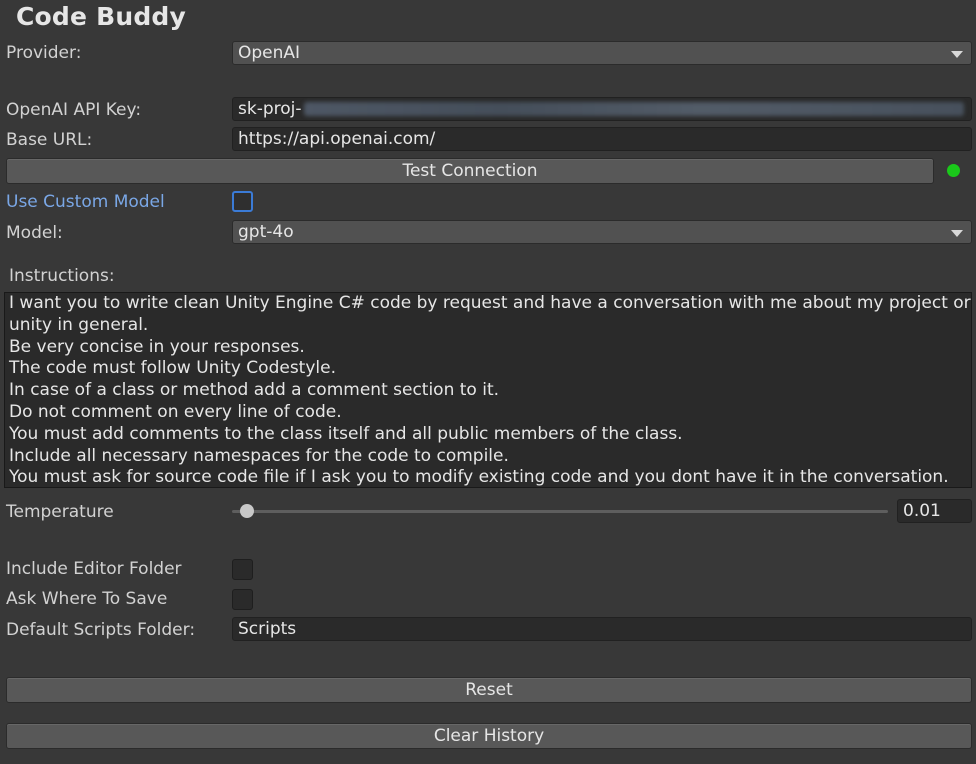 This screenshot has width=976, height=764. I want to click on instruction-line: unity in general., so click(79, 324).